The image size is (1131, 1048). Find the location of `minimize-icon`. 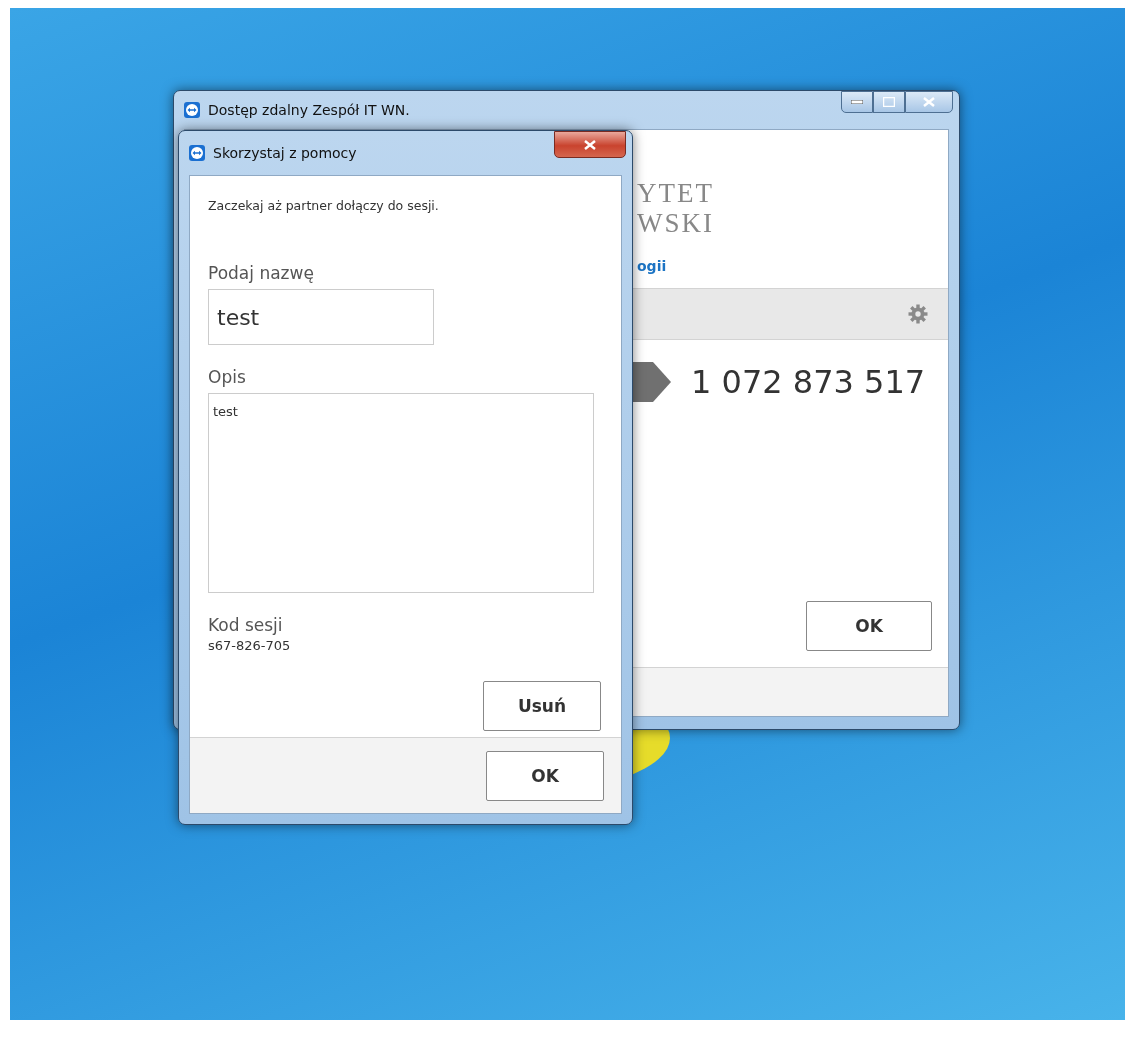

minimize-icon is located at coordinates (857, 102).